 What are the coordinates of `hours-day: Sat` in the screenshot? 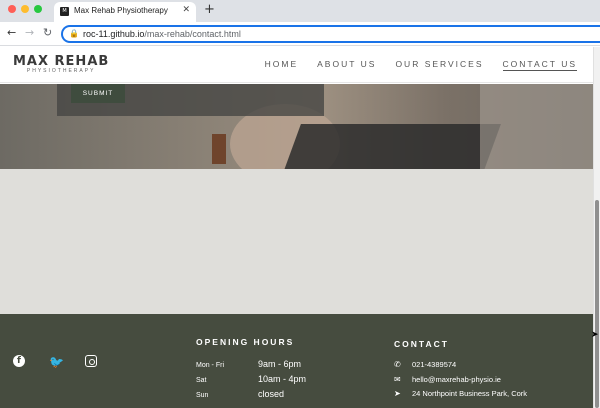 It's located at (201, 380).